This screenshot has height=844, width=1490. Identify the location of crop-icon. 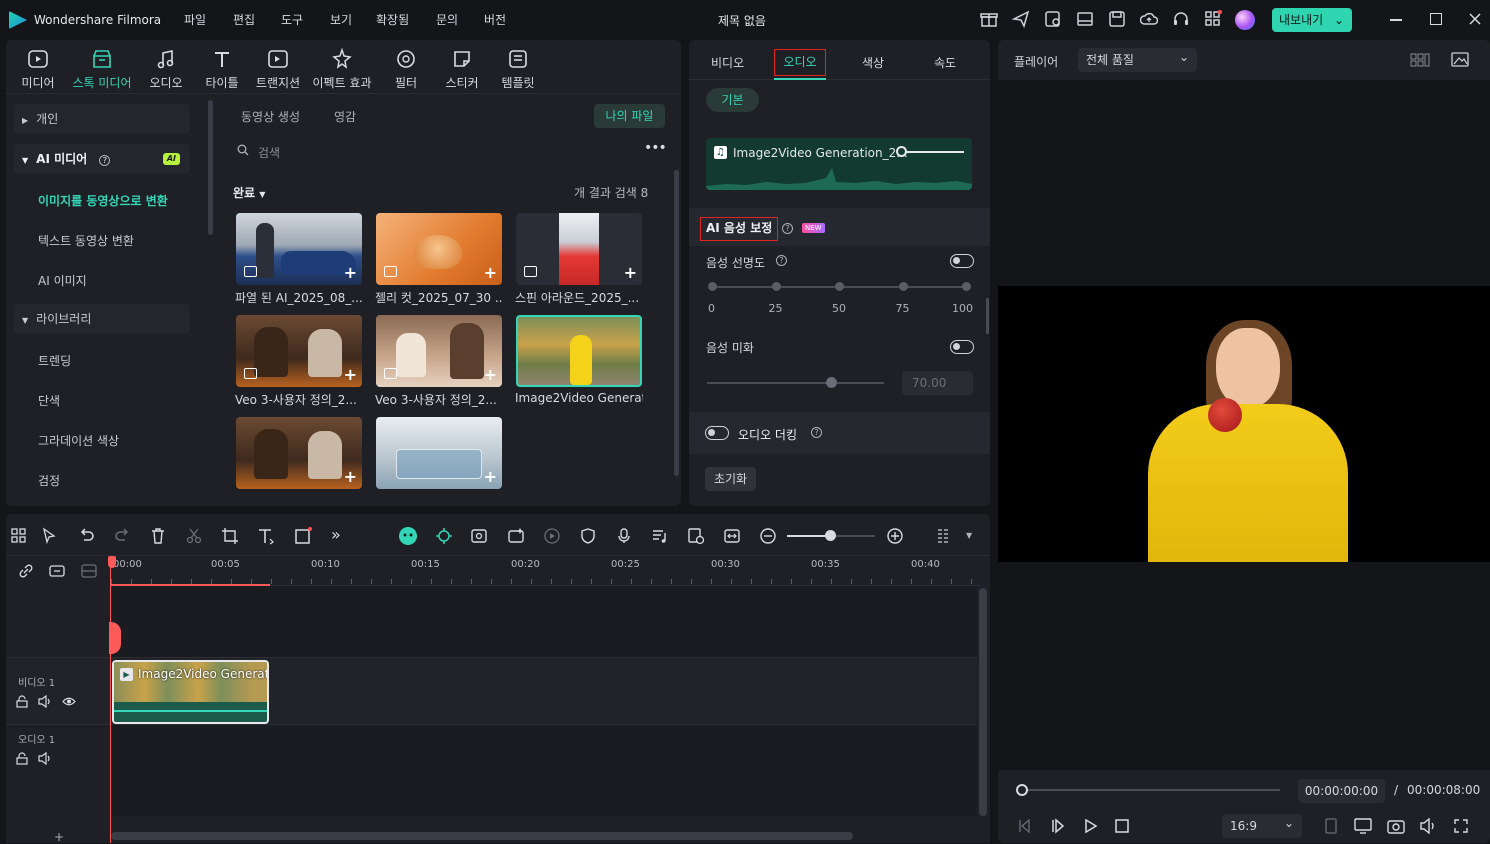
(230, 536).